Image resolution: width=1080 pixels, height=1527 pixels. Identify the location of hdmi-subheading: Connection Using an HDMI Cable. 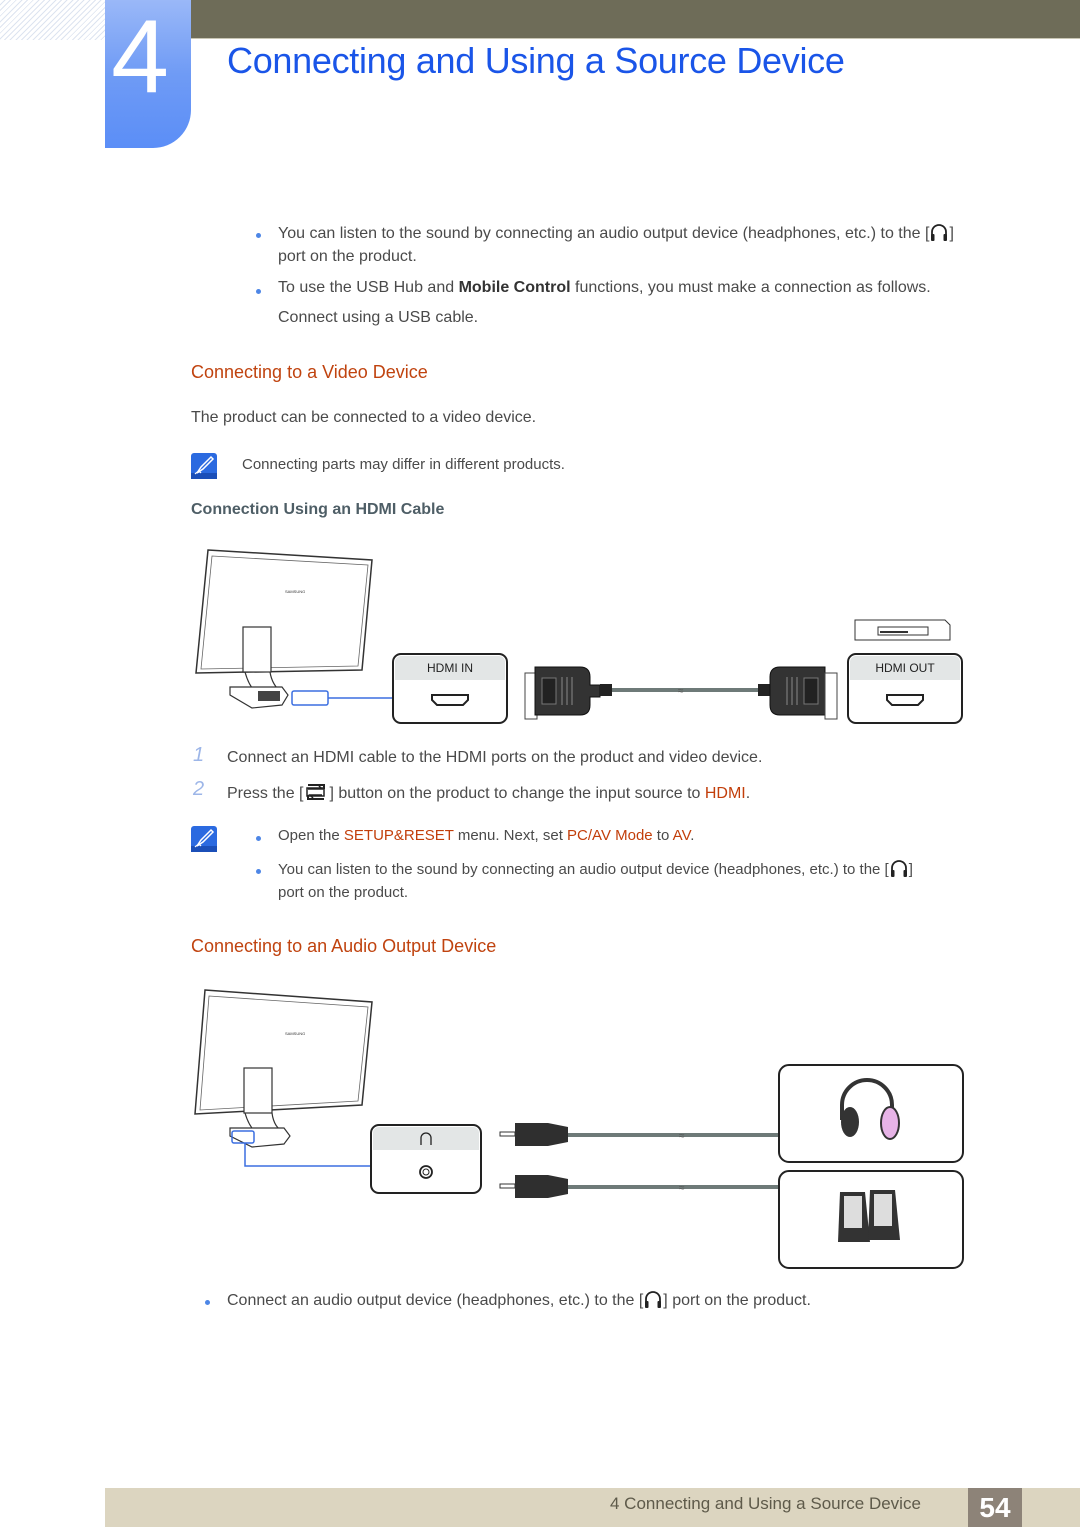
(318, 509).